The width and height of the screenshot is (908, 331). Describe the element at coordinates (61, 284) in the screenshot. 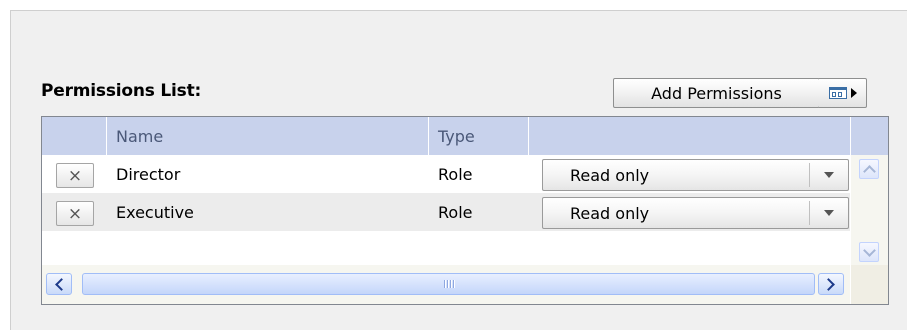

I see `chevron-left-icon` at that location.